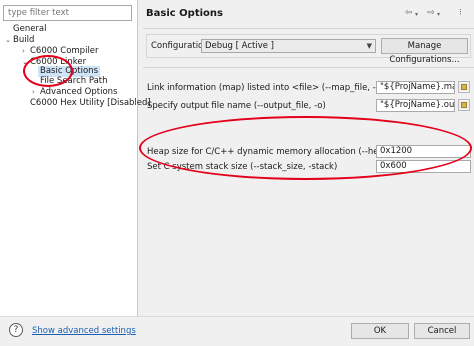 This screenshot has height=346, width=474. I want to click on output-file-input: "${ProjName}.out", so click(415, 105).